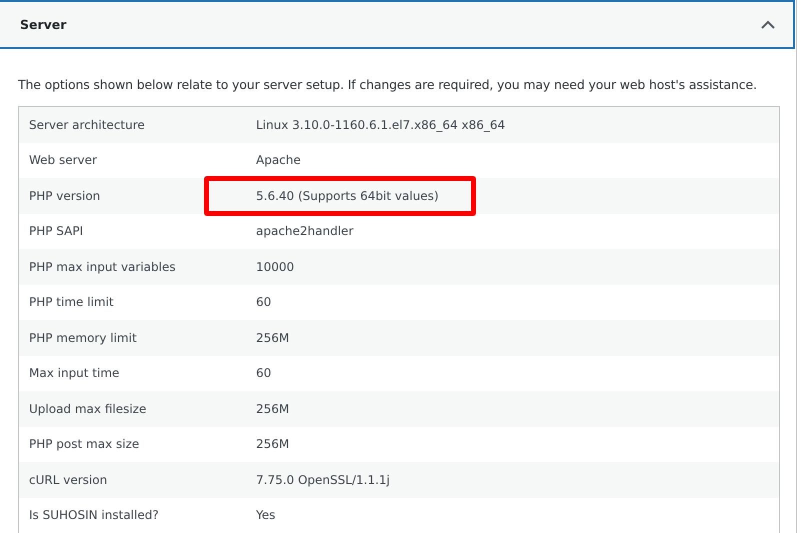 The width and height of the screenshot is (804, 533). Describe the element at coordinates (323, 480) in the screenshot. I see `table-cell-text: 7.75.0 OpenSSL/1.1.1j` at that location.